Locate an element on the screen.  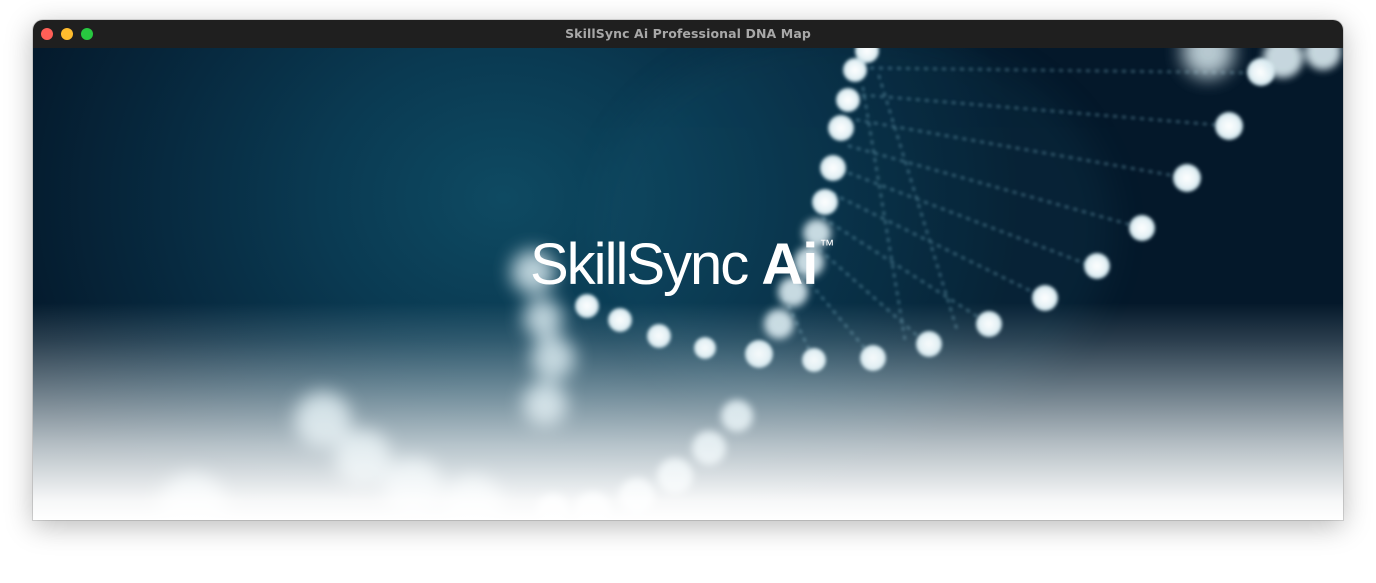
logo-text-light: SkillSync is located at coordinates (646, 264).